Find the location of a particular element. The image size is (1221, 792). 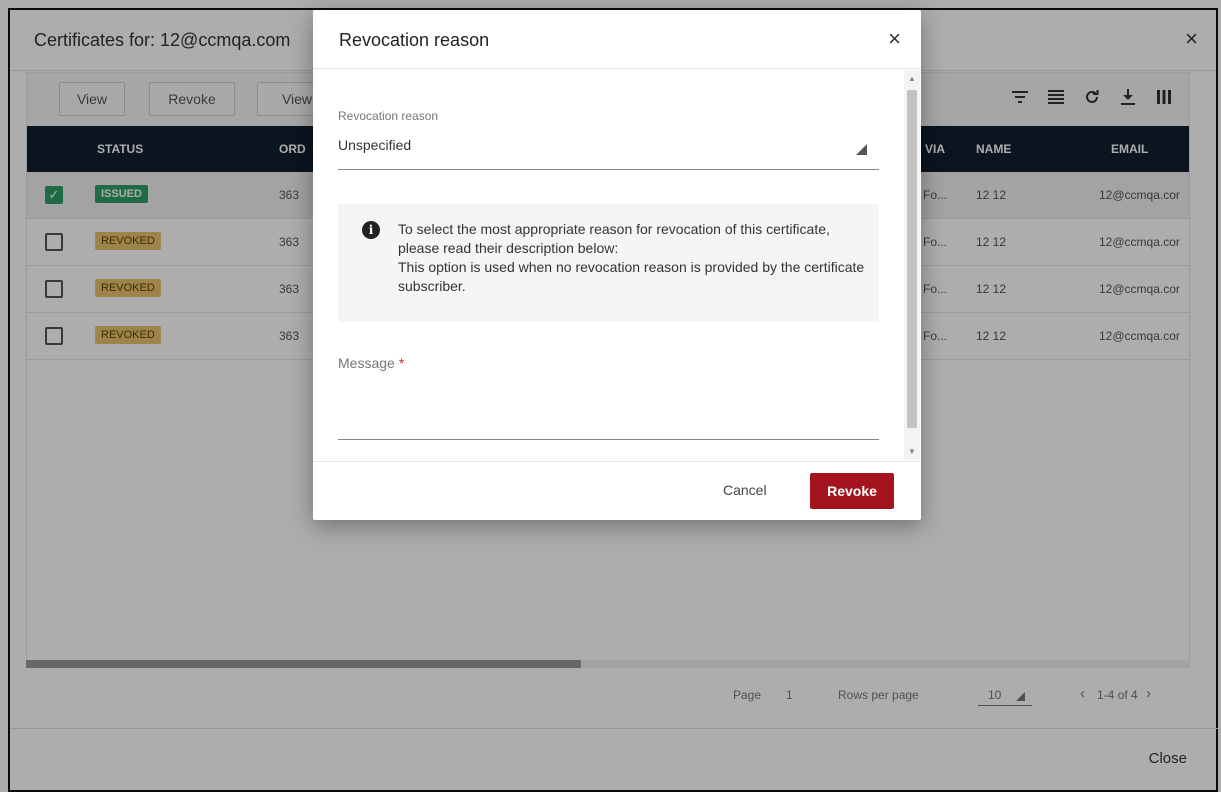

modal-title: Revocation reason is located at coordinates (414, 40).